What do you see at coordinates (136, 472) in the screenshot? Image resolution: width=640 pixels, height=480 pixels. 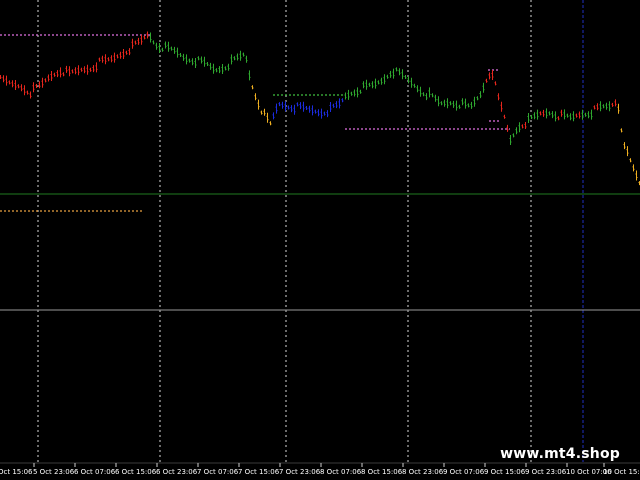 I see `time-tick-label-3: 6 Oct 15:06` at bounding box center [136, 472].